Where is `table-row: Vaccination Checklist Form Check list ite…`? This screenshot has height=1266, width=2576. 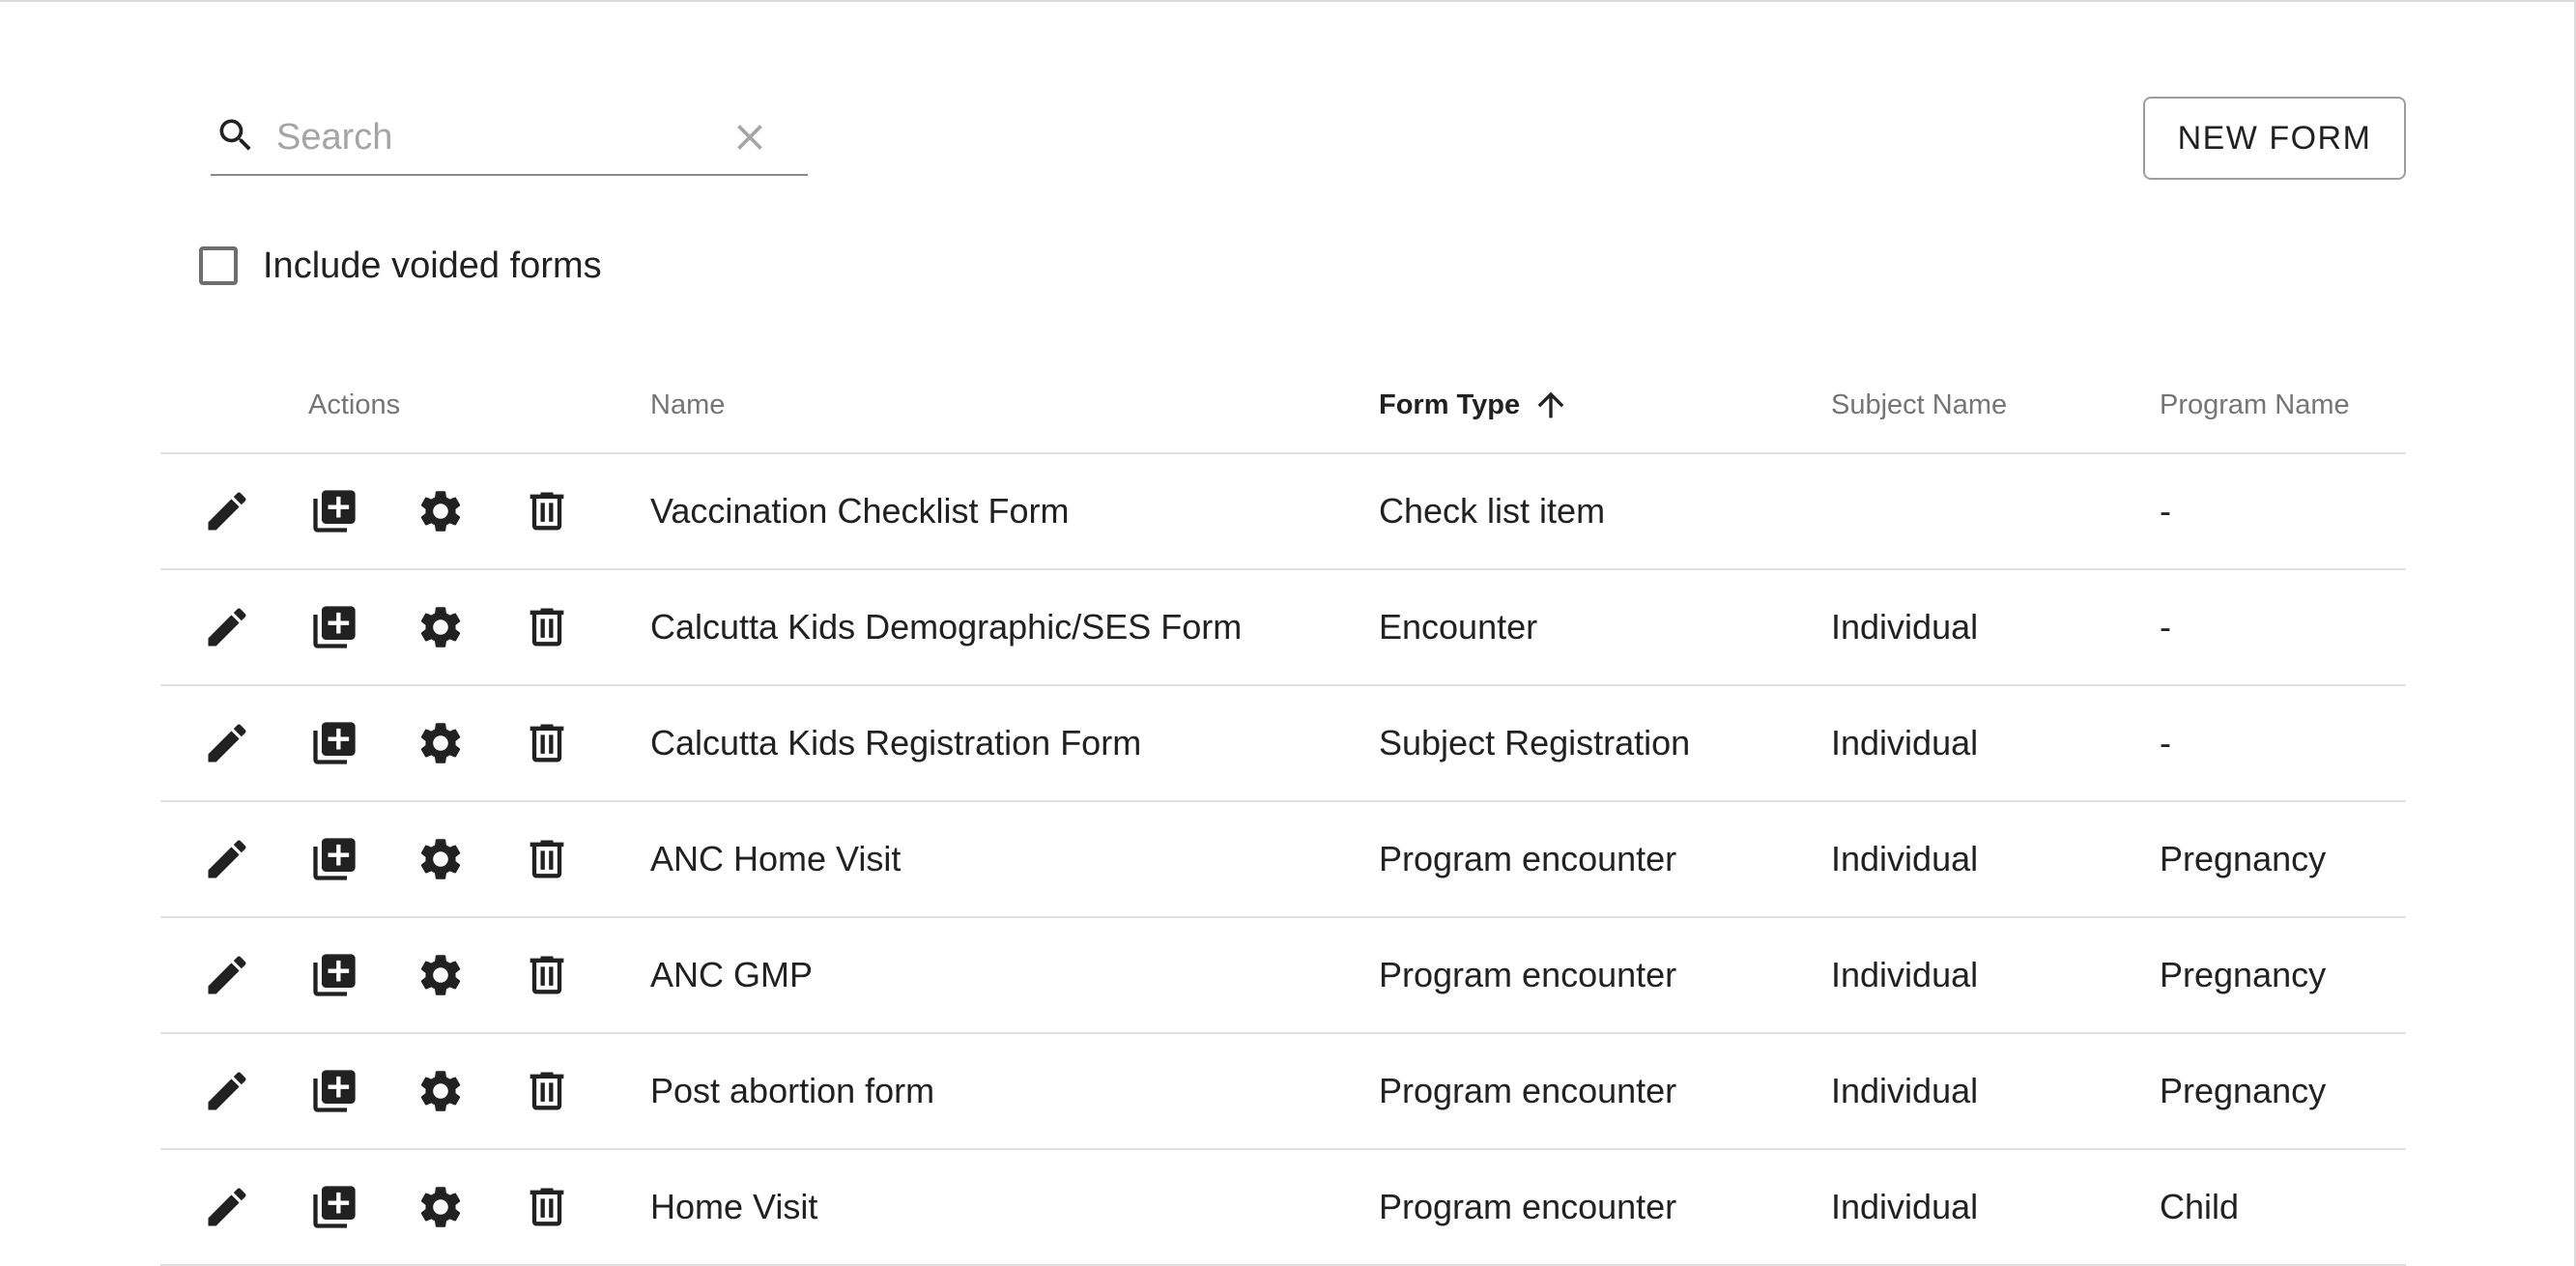 table-row: Vaccination Checklist Form Check list ite… is located at coordinates (1283, 512).